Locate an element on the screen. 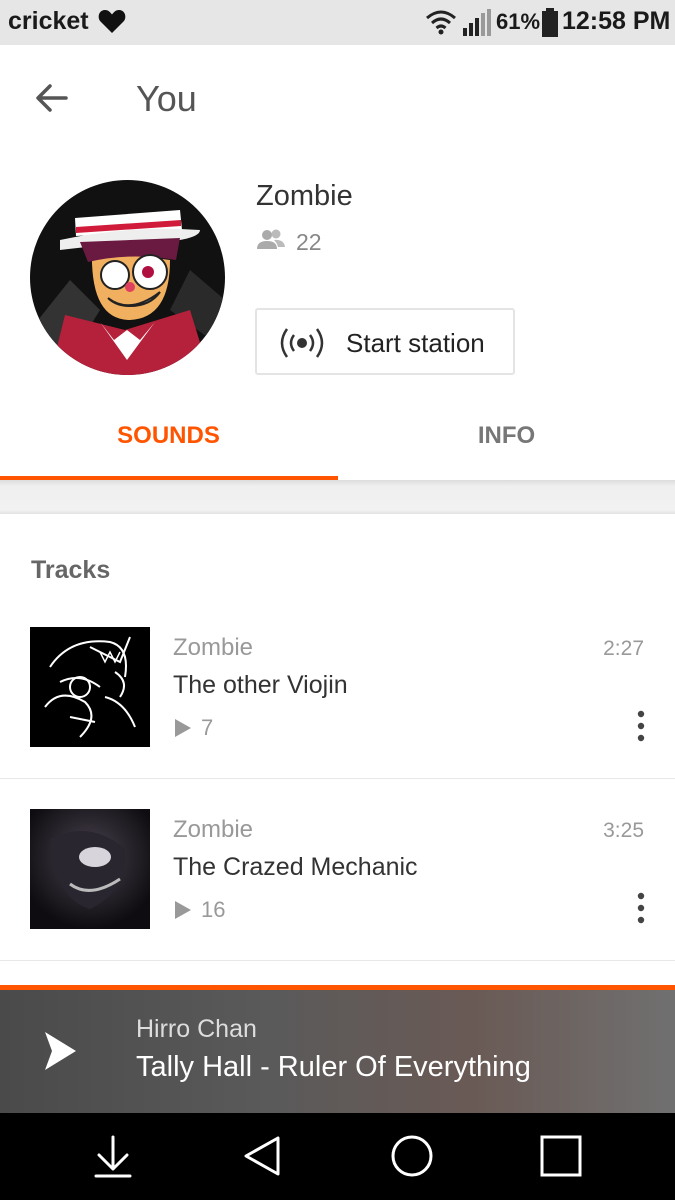 The width and height of the screenshot is (675, 1200). player-track-title: Tally Hall - Ruler Of Everything is located at coordinates (333, 1067).